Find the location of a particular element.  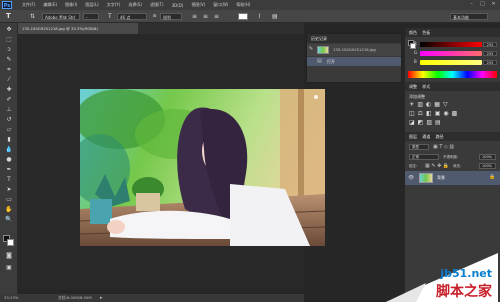

maximize-icon: □ is located at coordinates (482, 4).